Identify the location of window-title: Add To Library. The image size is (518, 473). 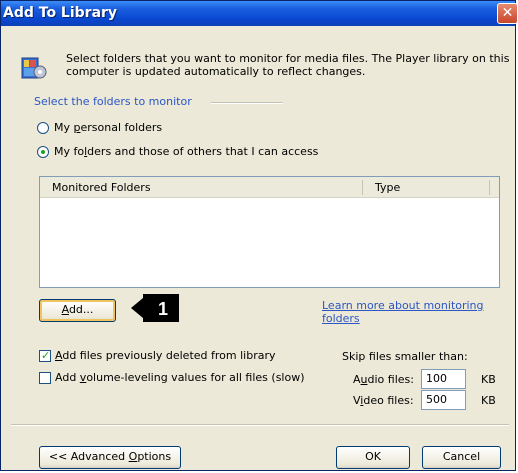
(60, 13).